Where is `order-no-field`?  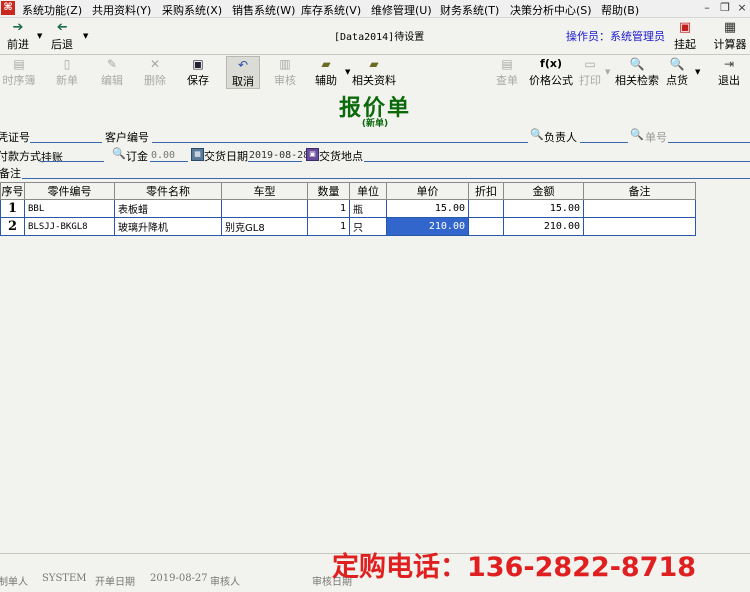
order-no-field is located at coordinates (709, 142).